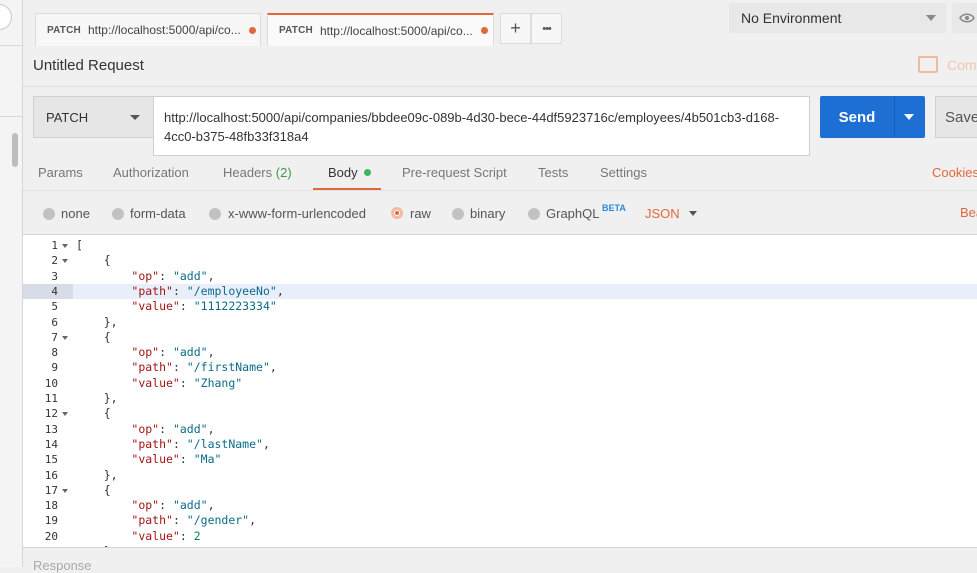  Describe the element at coordinates (15, 150) in the screenshot. I see `sidebar-scrollbar` at that location.